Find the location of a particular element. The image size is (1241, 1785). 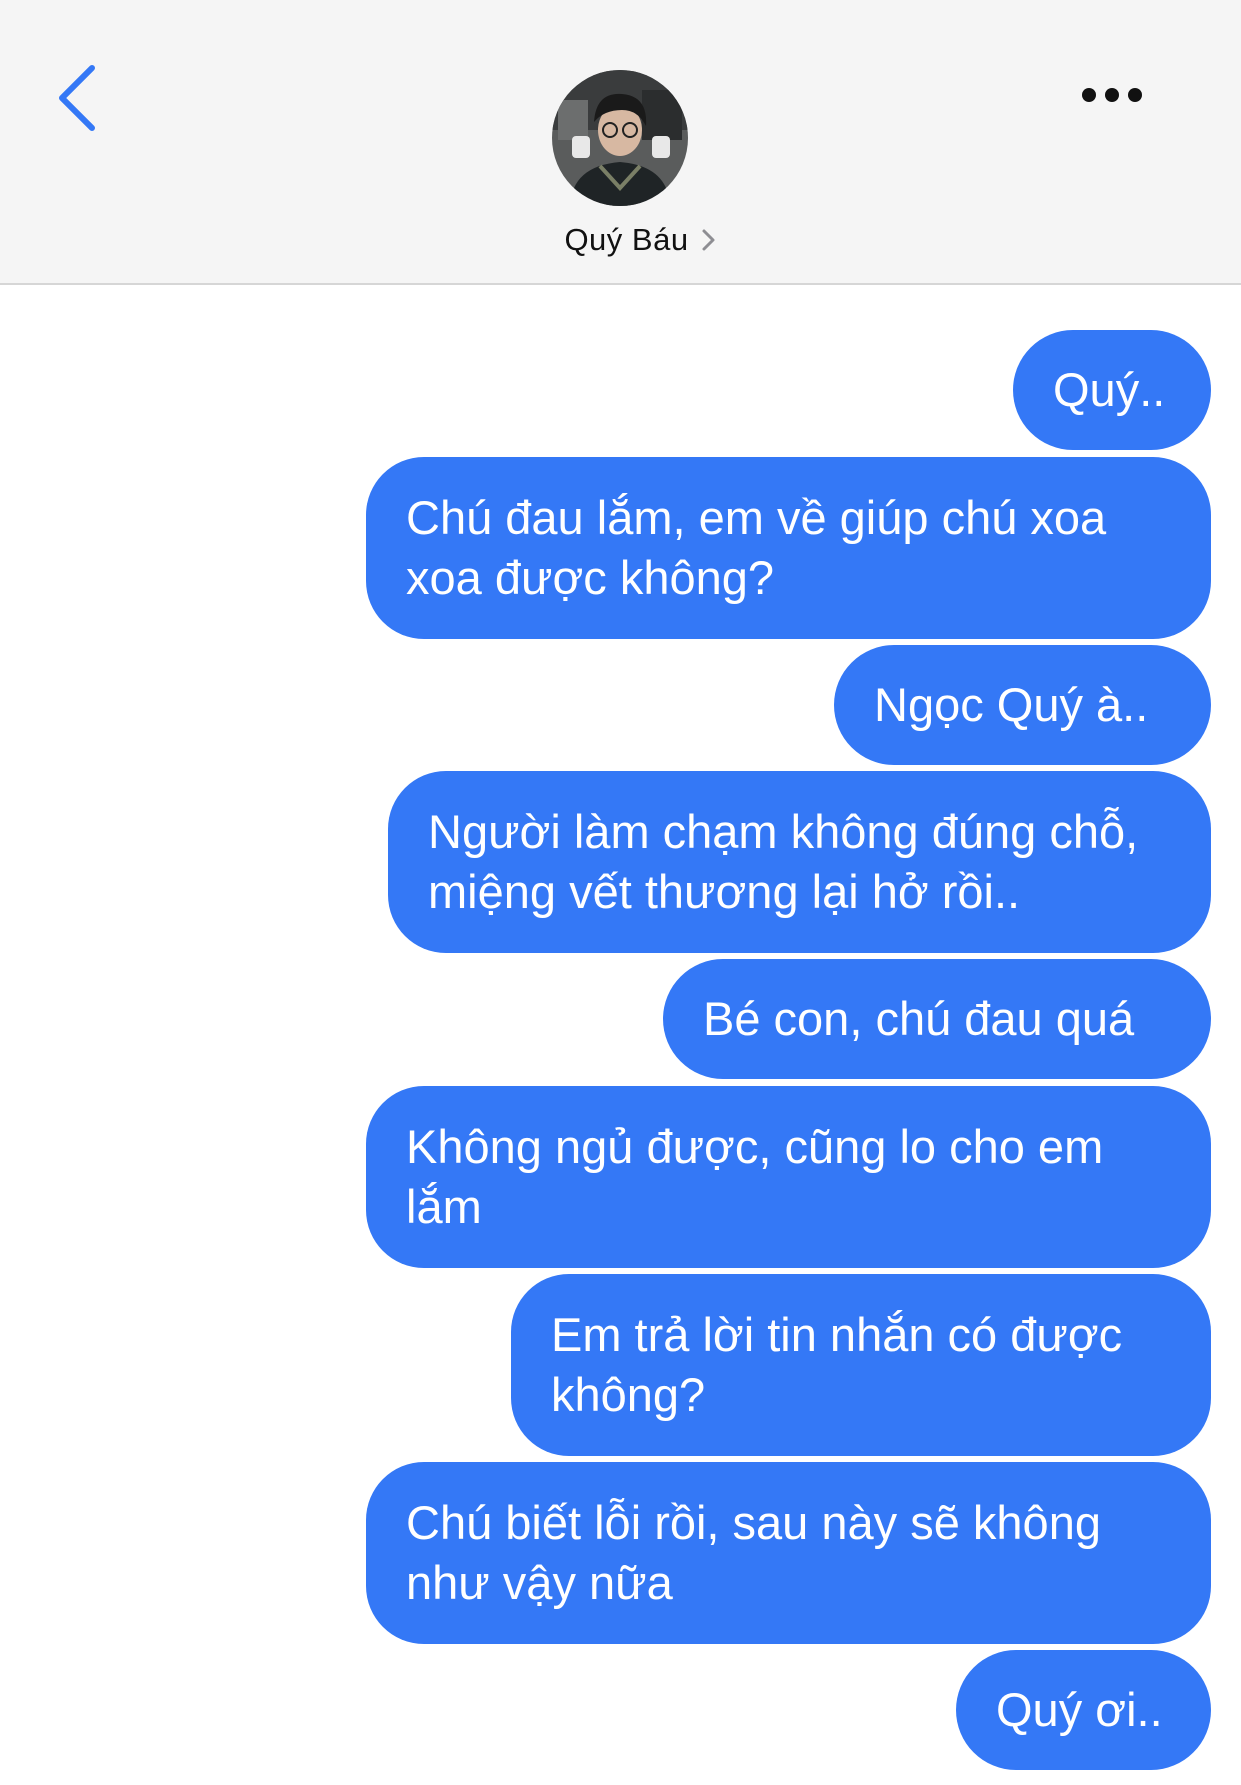

message-bubble: Bé con, chú đau quá is located at coordinates (937, 1019).